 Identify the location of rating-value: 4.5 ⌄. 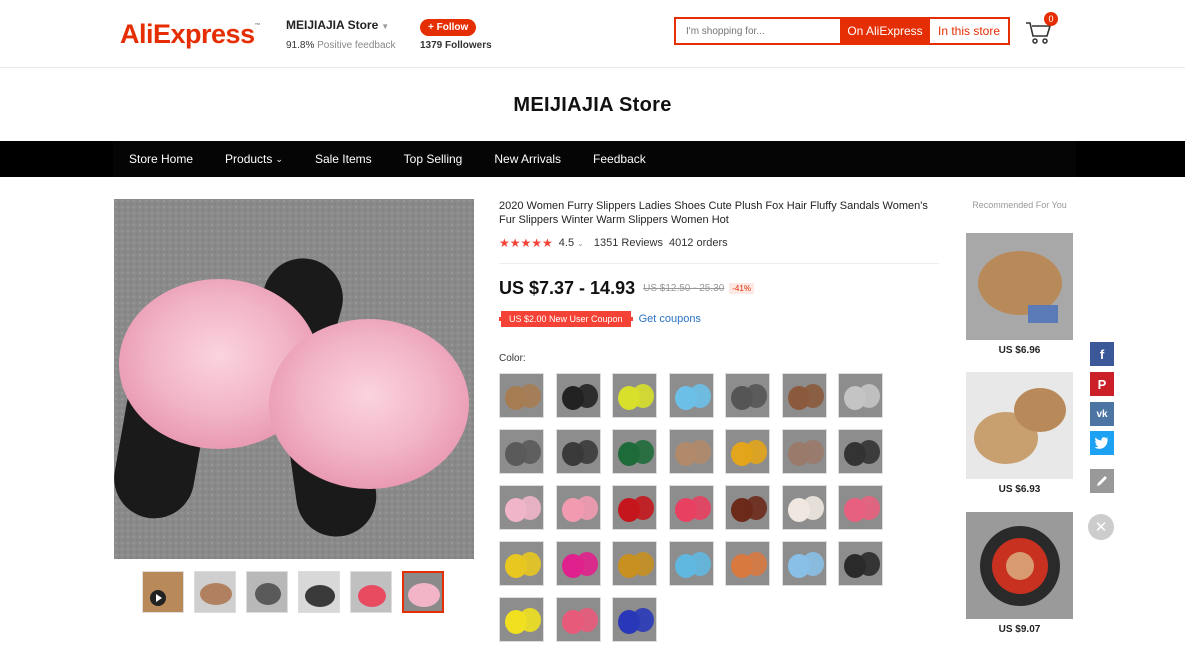
(571, 243).